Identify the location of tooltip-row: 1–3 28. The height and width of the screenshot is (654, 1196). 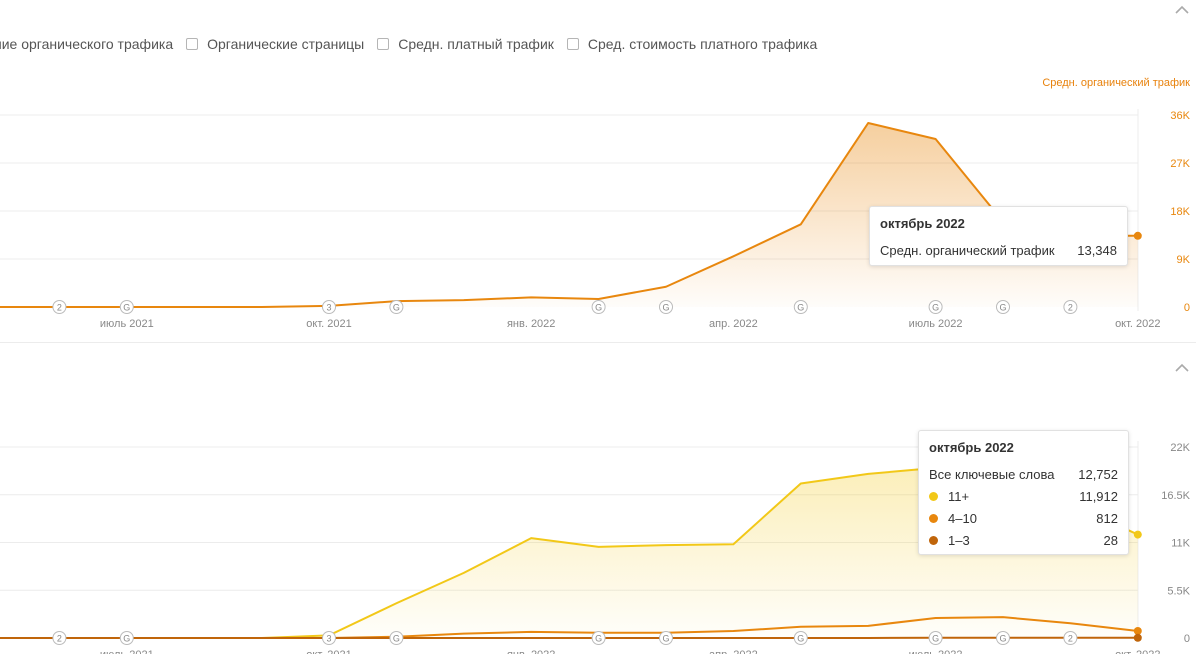
(1023, 540).